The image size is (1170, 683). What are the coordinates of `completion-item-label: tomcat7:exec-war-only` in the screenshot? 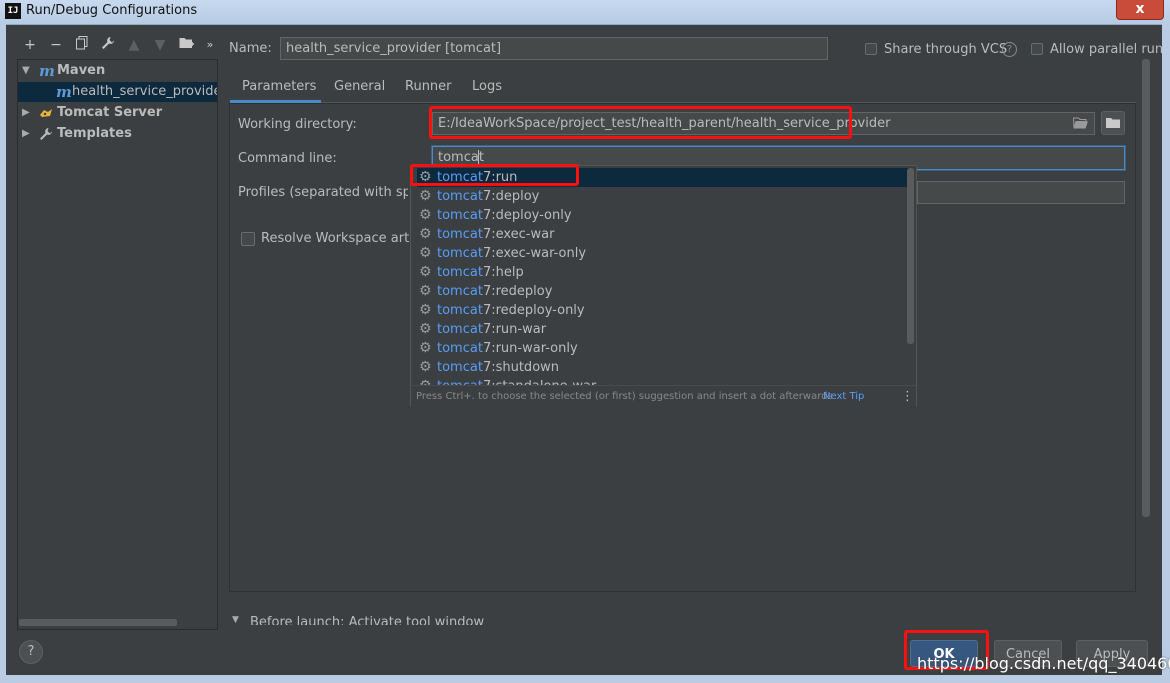 It's located at (511, 253).